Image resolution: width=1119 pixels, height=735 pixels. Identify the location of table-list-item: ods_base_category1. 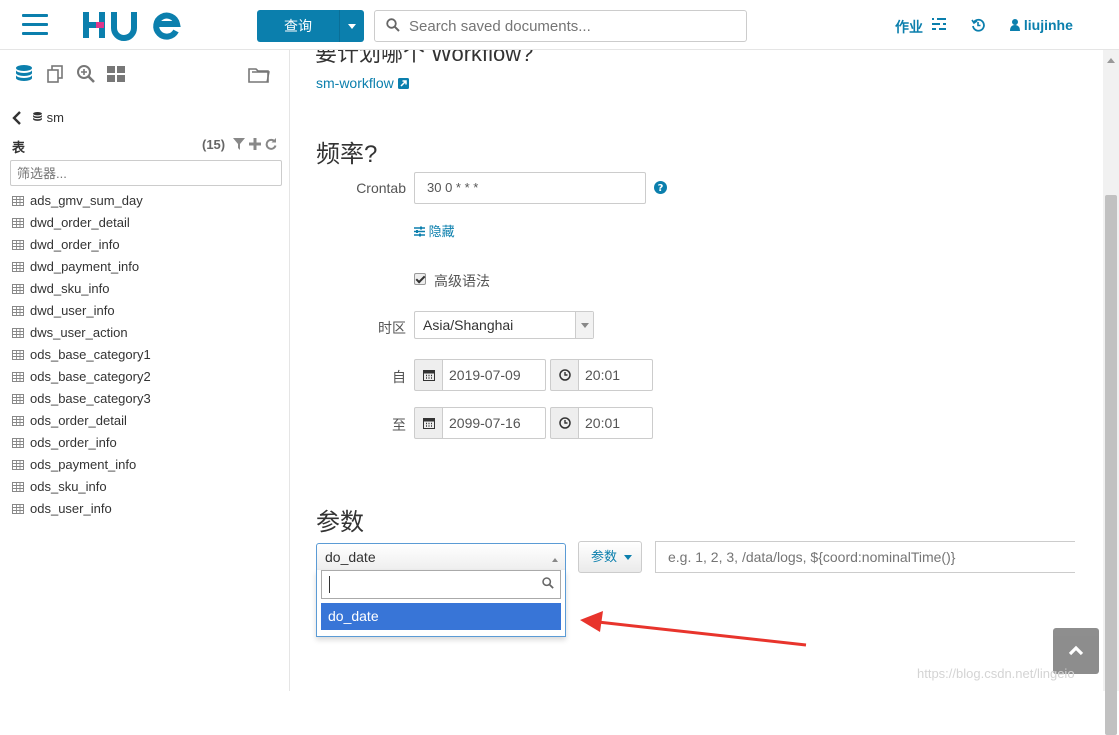
(81, 355).